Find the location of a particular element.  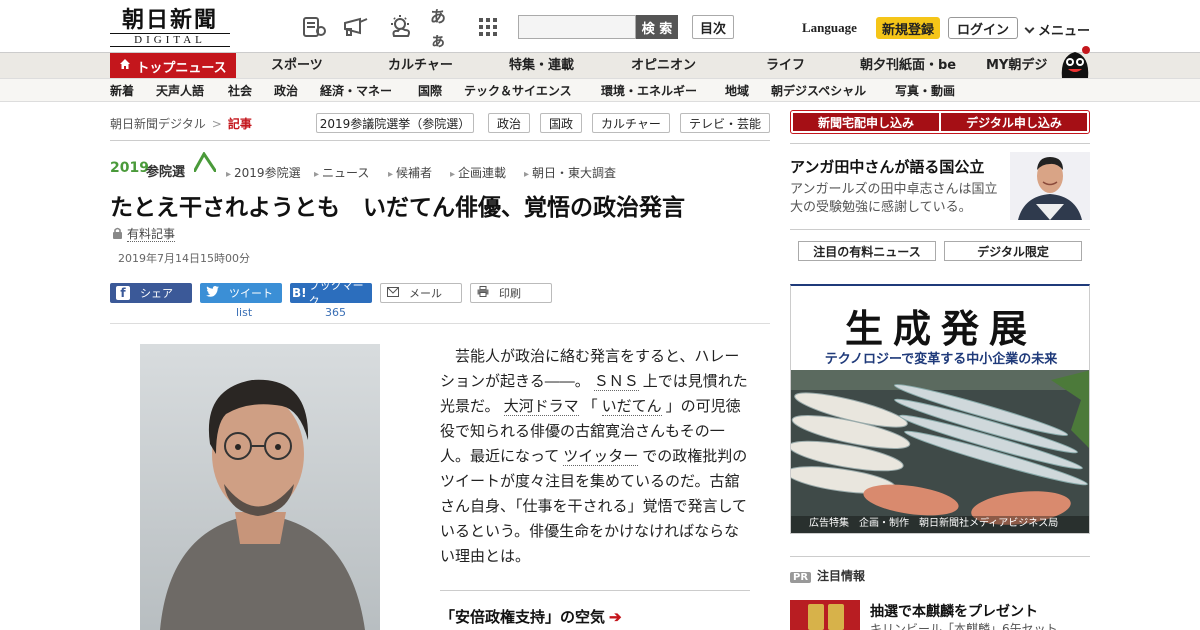

print-label: 印刷 is located at coordinates (510, 293).